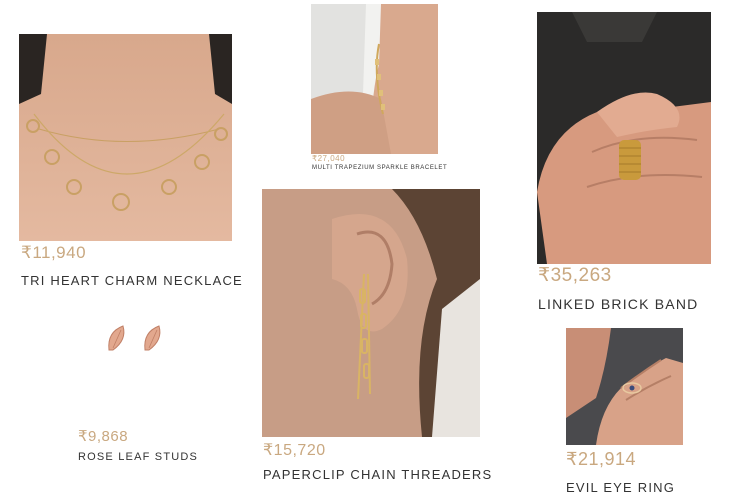 The height and width of the screenshot is (500, 750). I want to click on product-name: PAPERCLIP CHAIN THREADERS, so click(377, 474).